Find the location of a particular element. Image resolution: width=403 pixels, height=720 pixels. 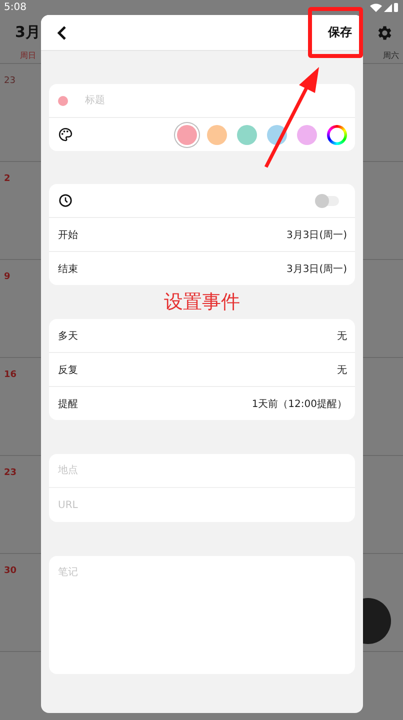

highlight-box is located at coordinates (335, 32).